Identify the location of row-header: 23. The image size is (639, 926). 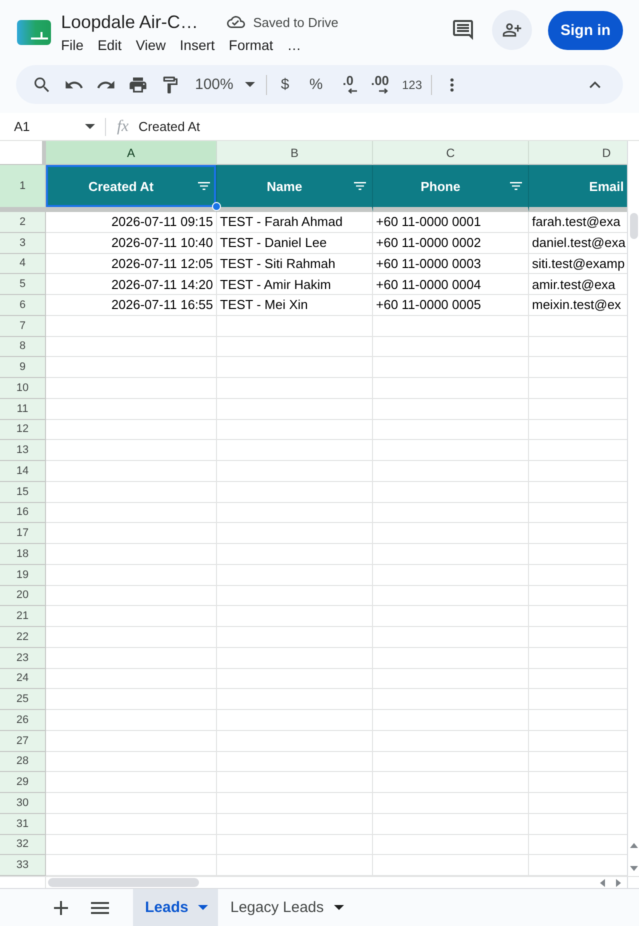
(23, 658).